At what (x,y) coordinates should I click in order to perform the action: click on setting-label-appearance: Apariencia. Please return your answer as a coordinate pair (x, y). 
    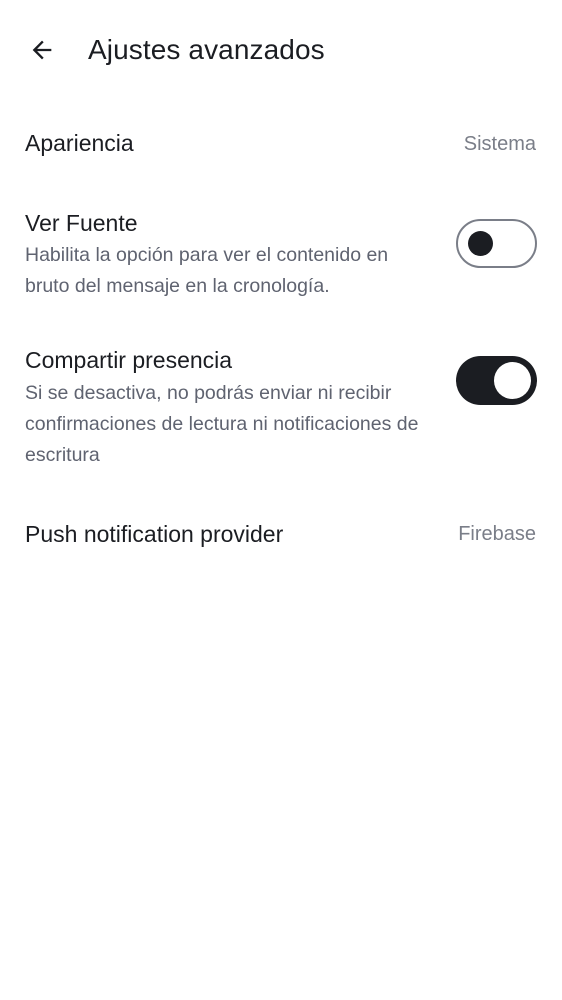
    Looking at the image, I should click on (79, 143).